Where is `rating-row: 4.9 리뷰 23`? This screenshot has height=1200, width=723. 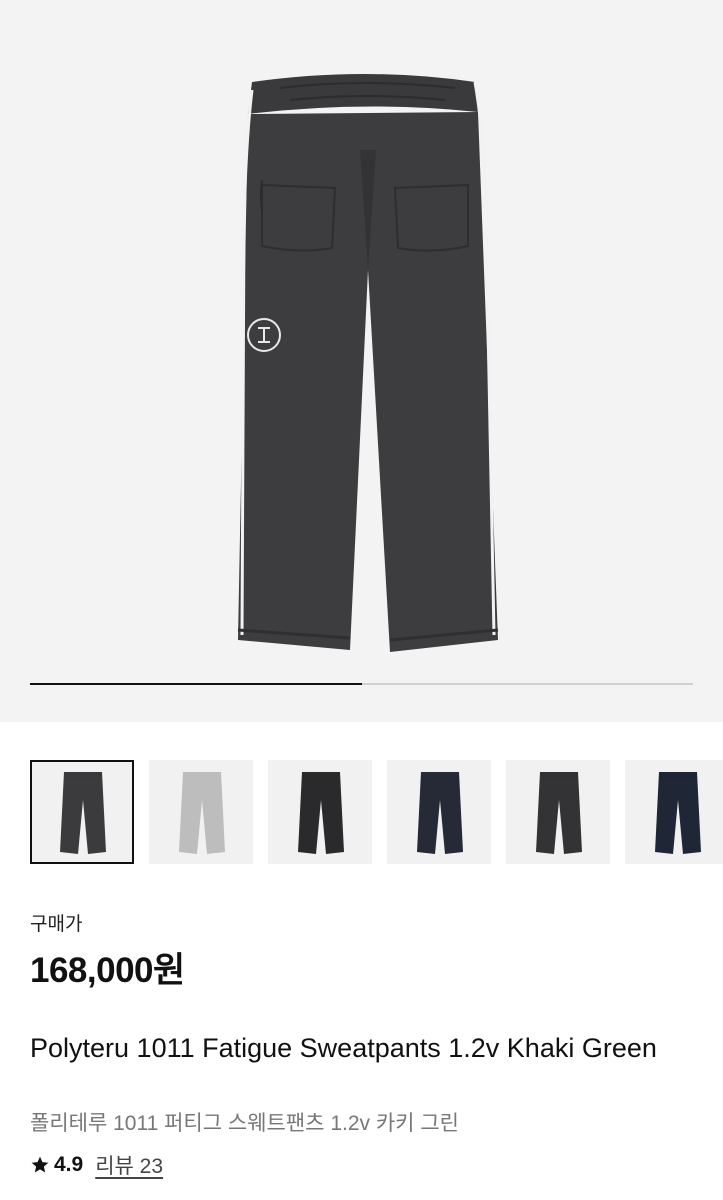
rating-row: 4.9 리뷰 23 is located at coordinates (96, 1165).